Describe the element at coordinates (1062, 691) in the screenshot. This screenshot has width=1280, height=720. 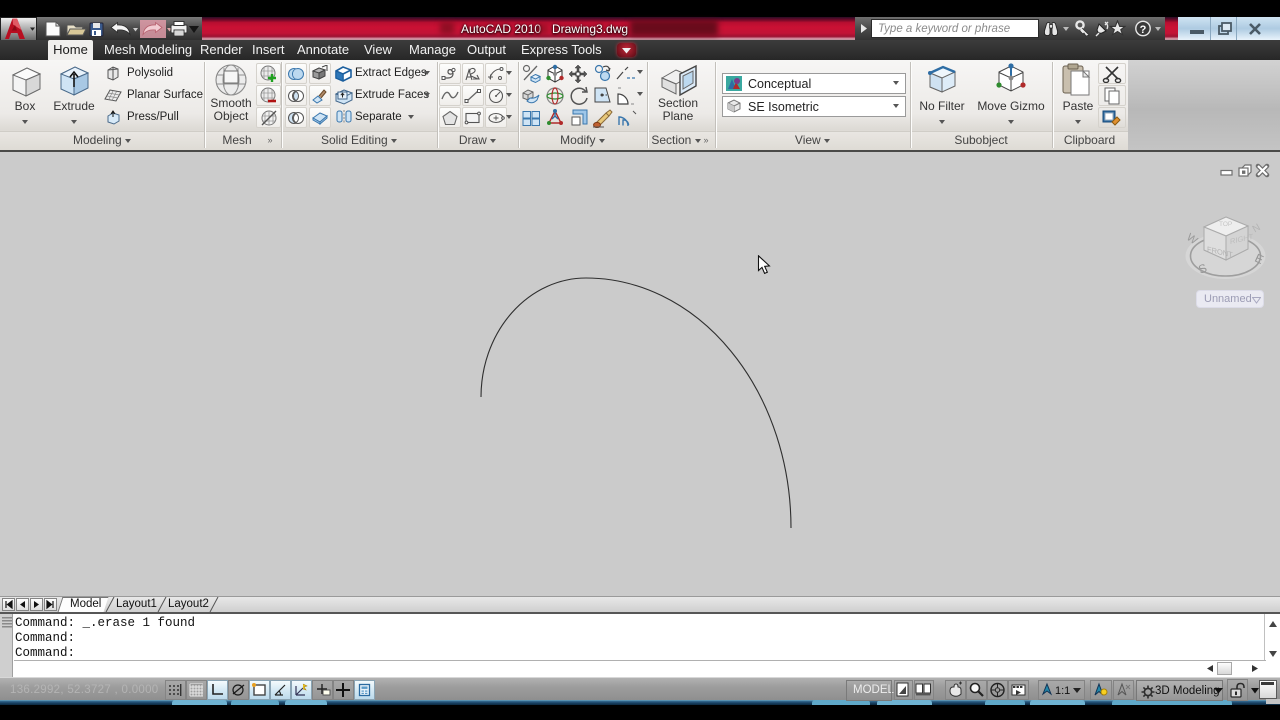
I see `svg-text: 1:1` at that location.